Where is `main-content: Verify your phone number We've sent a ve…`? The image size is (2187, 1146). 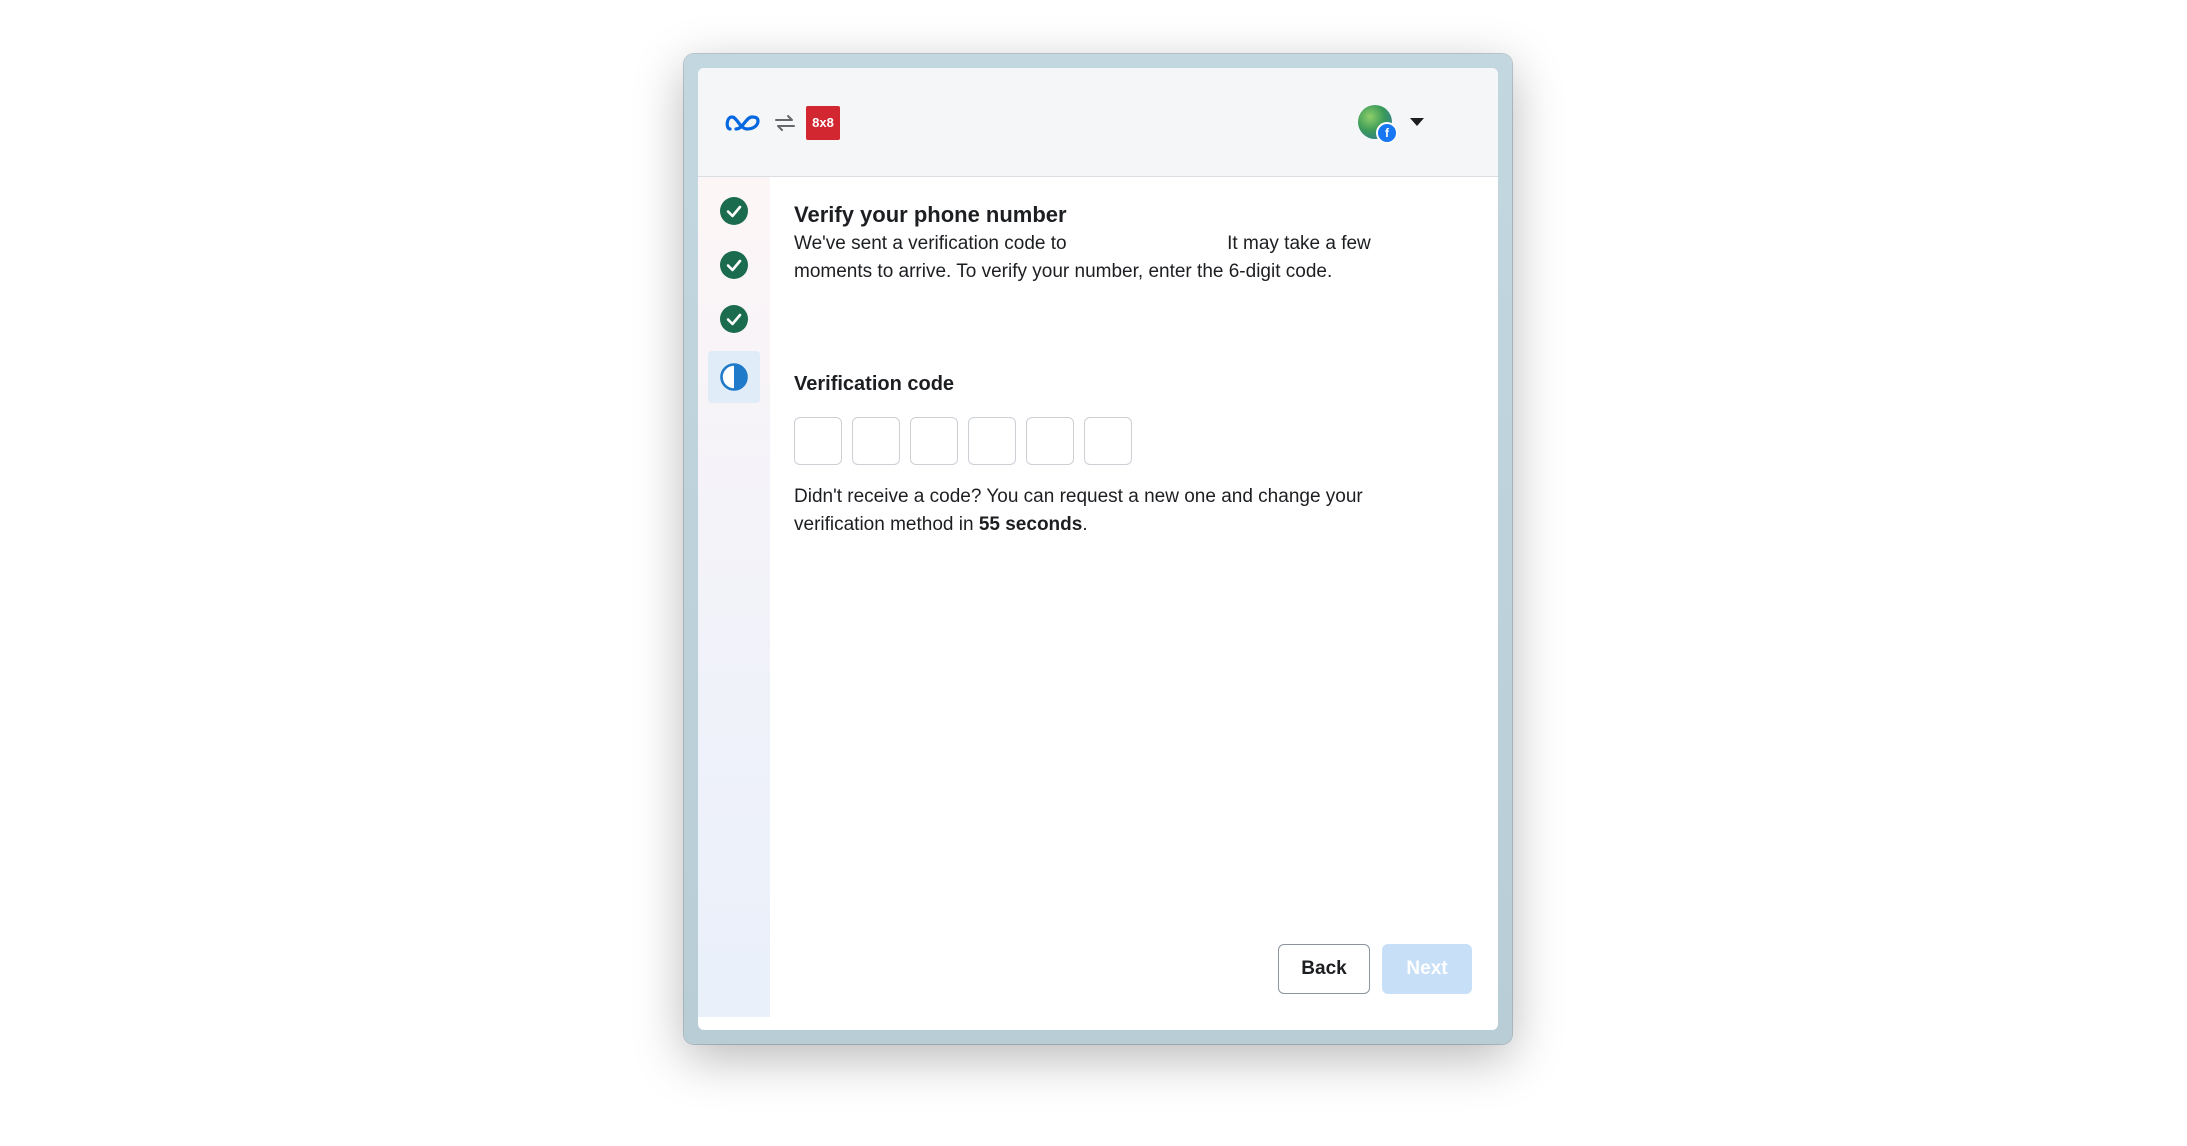 main-content: Verify your phone number We've sent a ve… is located at coordinates (1134, 367).